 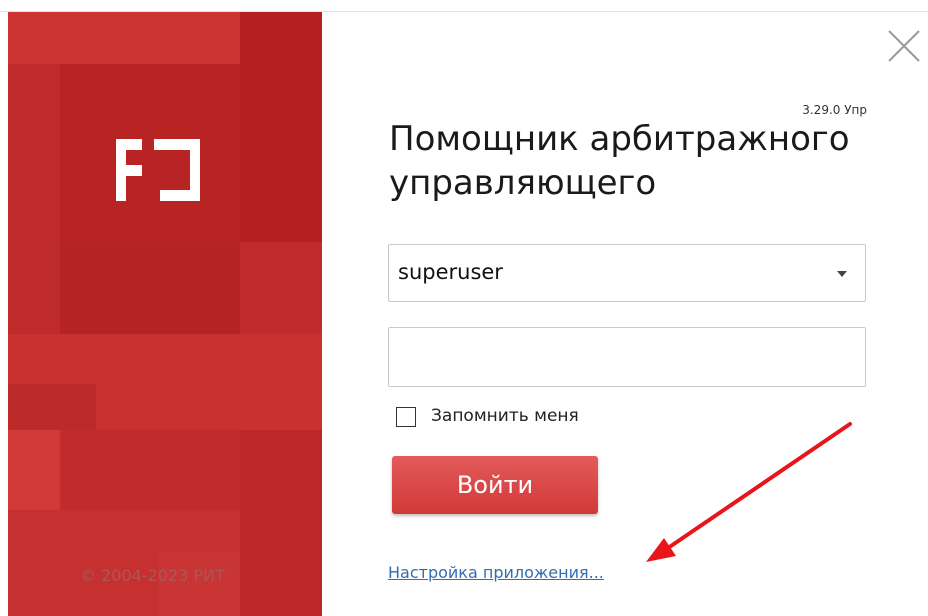 I want to click on password-field, so click(x=627, y=357).